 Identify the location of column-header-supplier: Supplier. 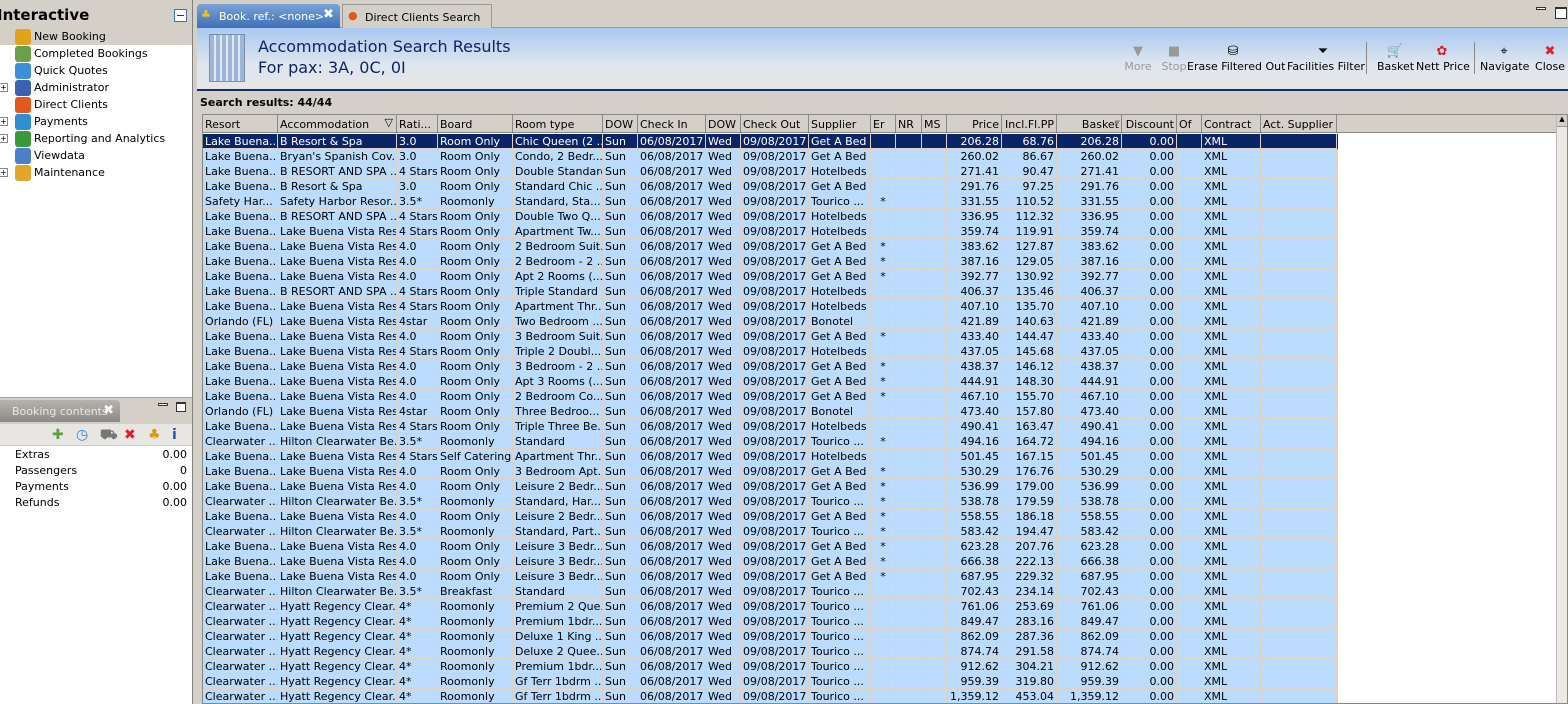
(840, 124).